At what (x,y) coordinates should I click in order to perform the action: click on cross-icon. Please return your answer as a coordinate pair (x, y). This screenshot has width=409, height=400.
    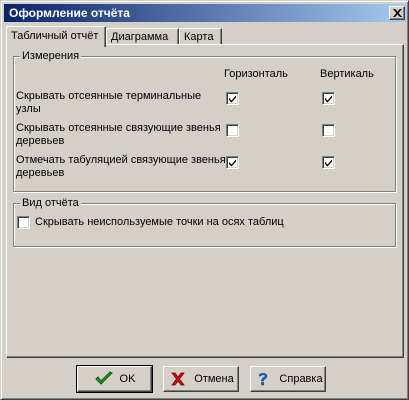
    Looking at the image, I should click on (178, 379).